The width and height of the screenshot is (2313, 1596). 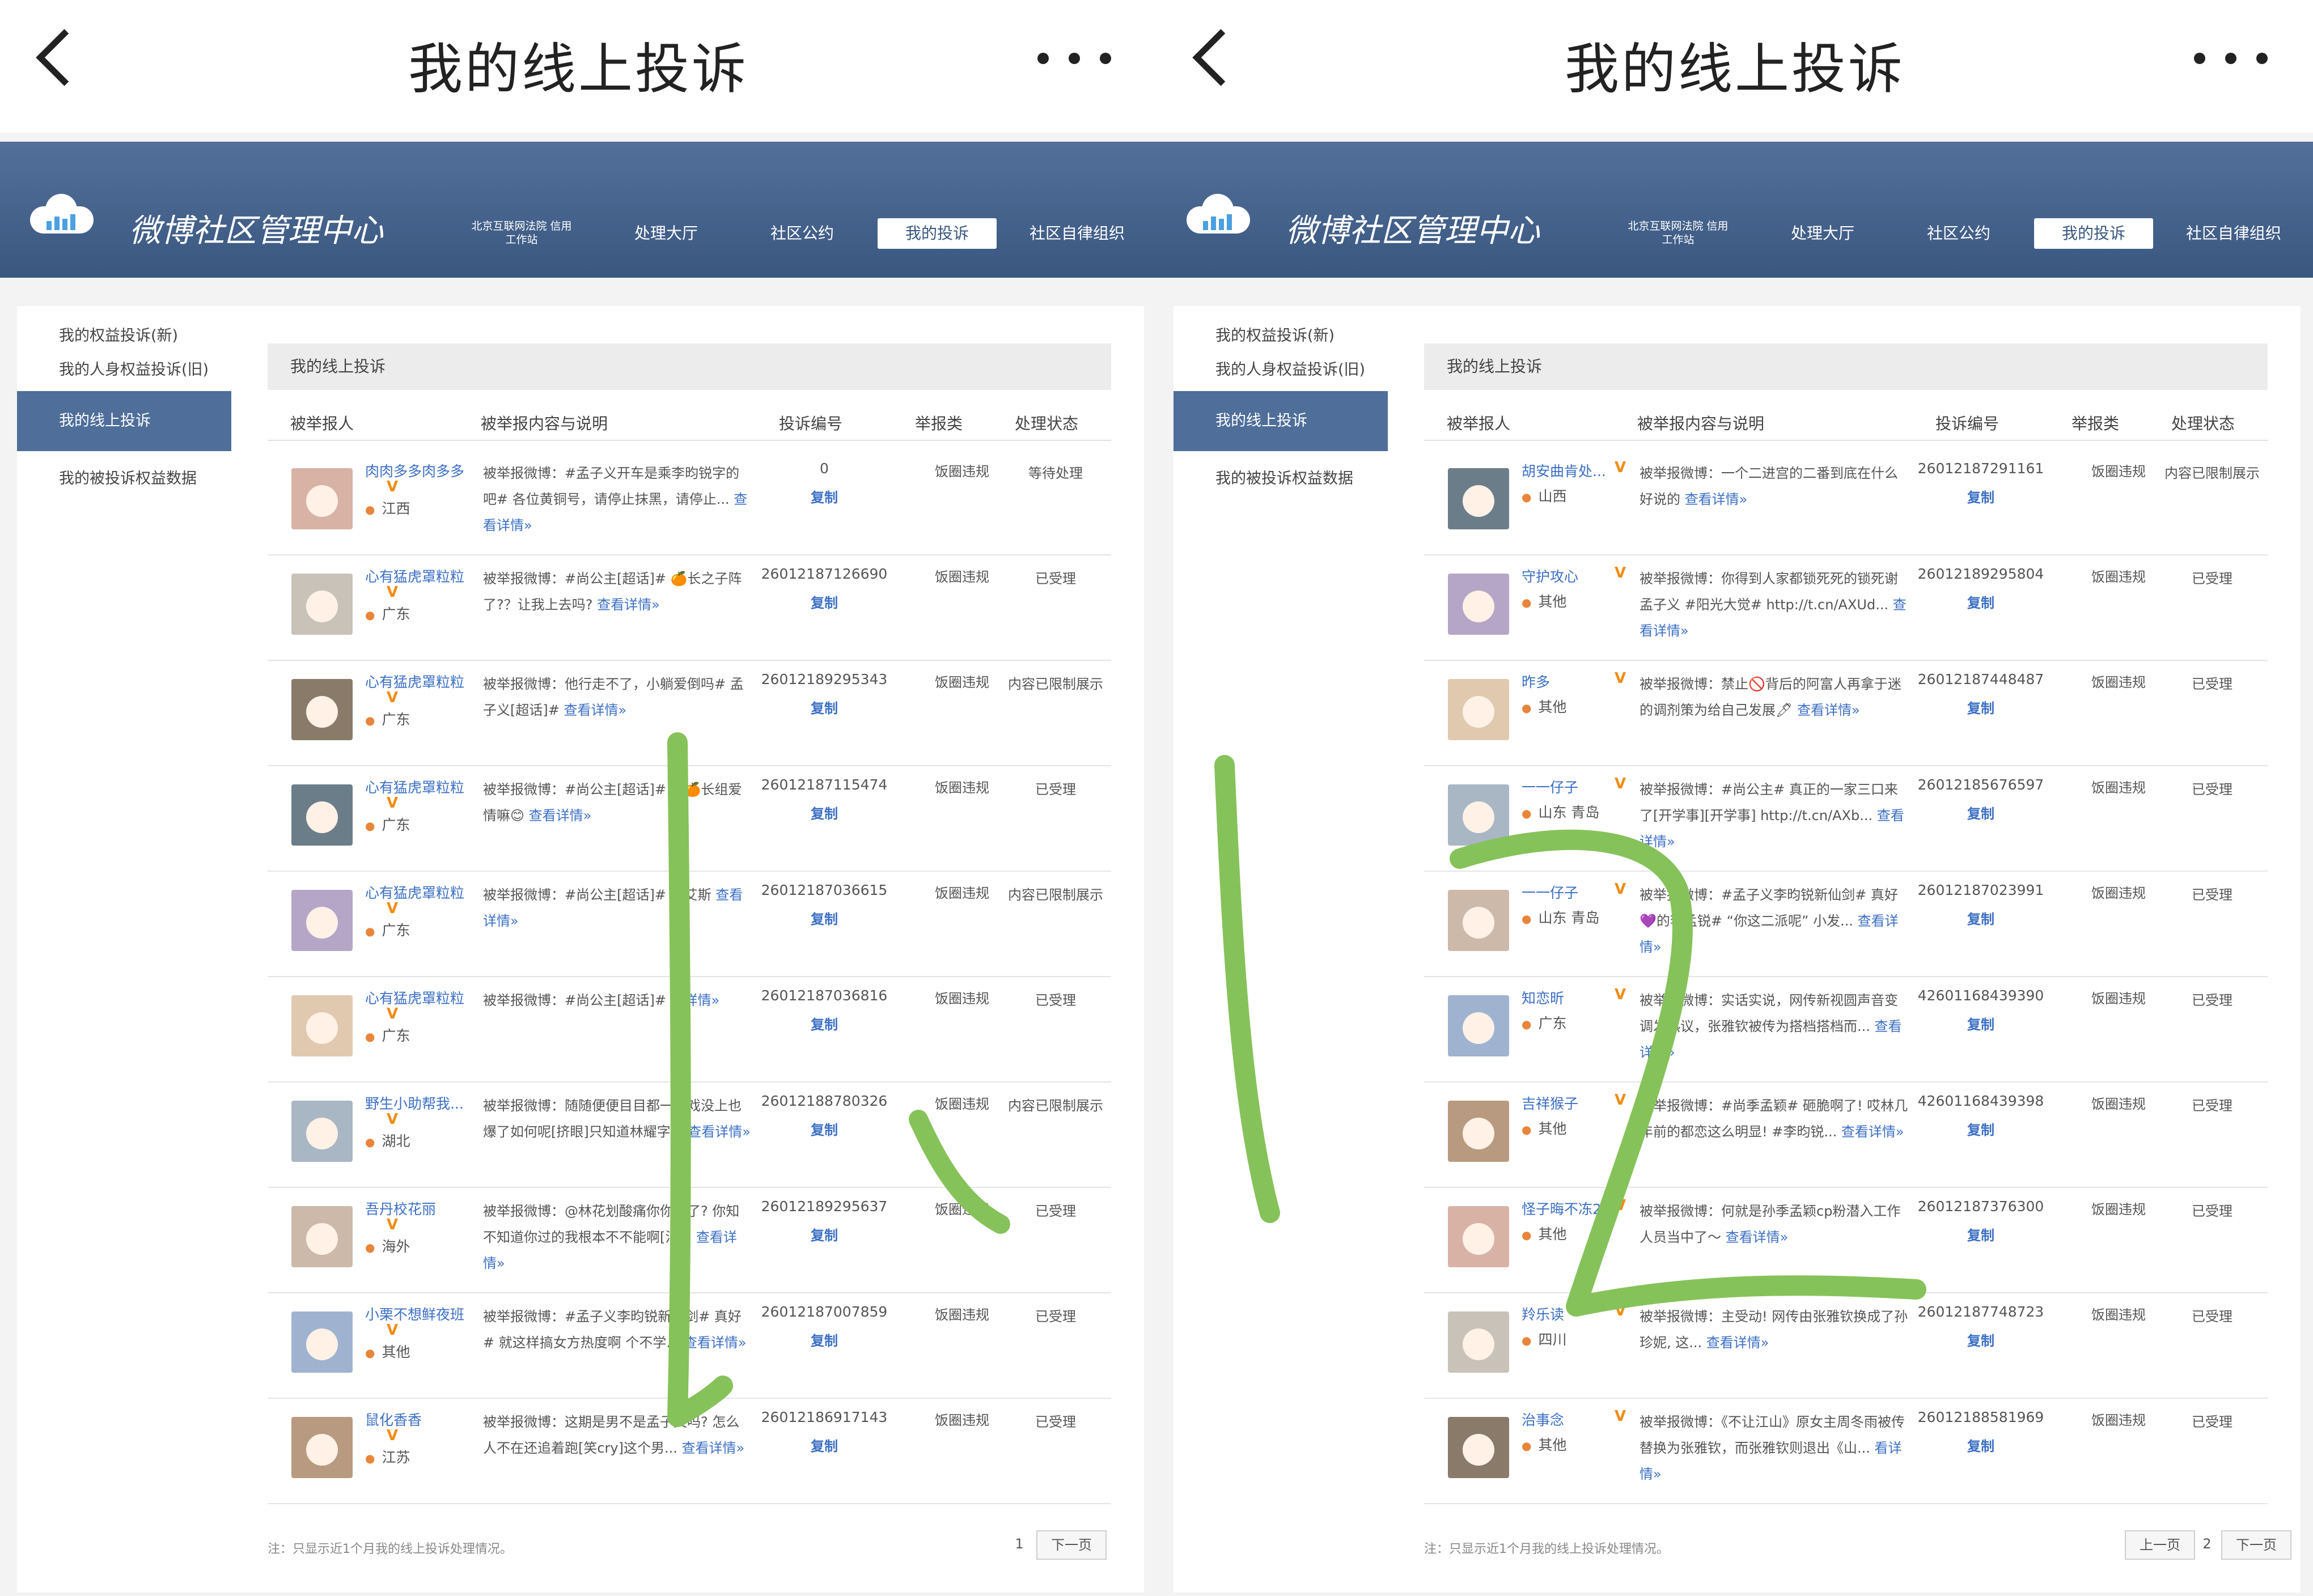 What do you see at coordinates (1575, 1419) in the screenshot?
I see `reported-username: 治事念` at bounding box center [1575, 1419].